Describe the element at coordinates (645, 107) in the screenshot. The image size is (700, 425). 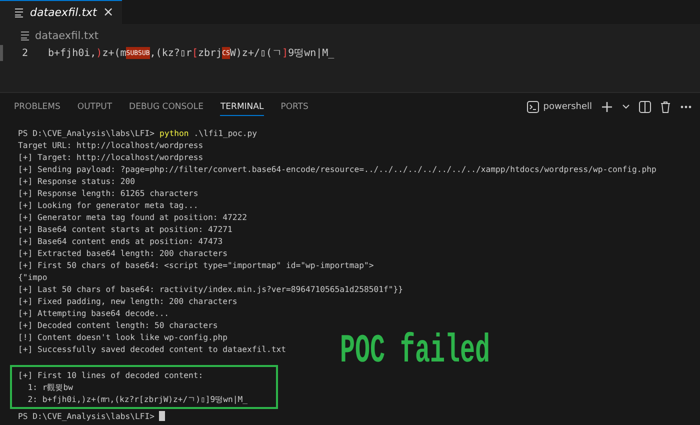
I see `split-icon` at that location.